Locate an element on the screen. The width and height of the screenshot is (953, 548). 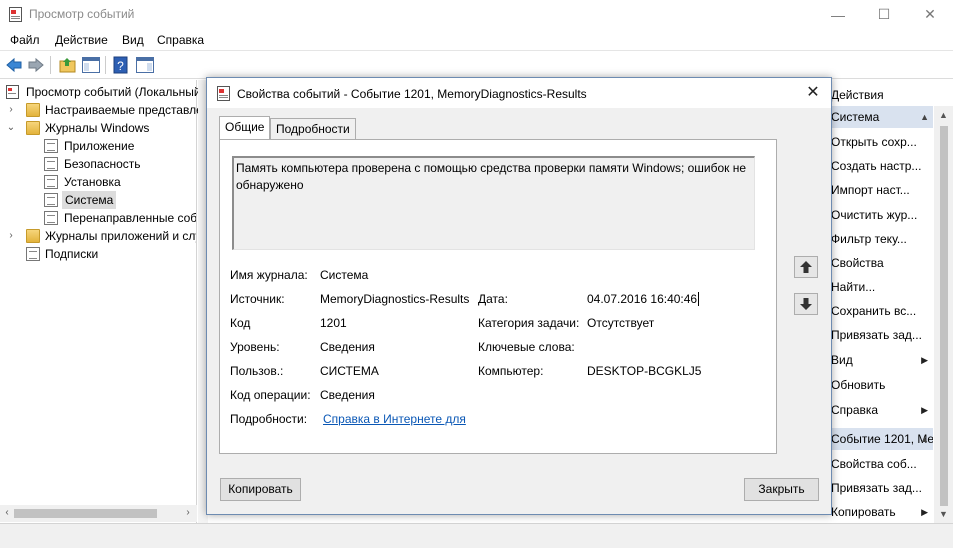
next-event-button is located at coordinates (806, 304).